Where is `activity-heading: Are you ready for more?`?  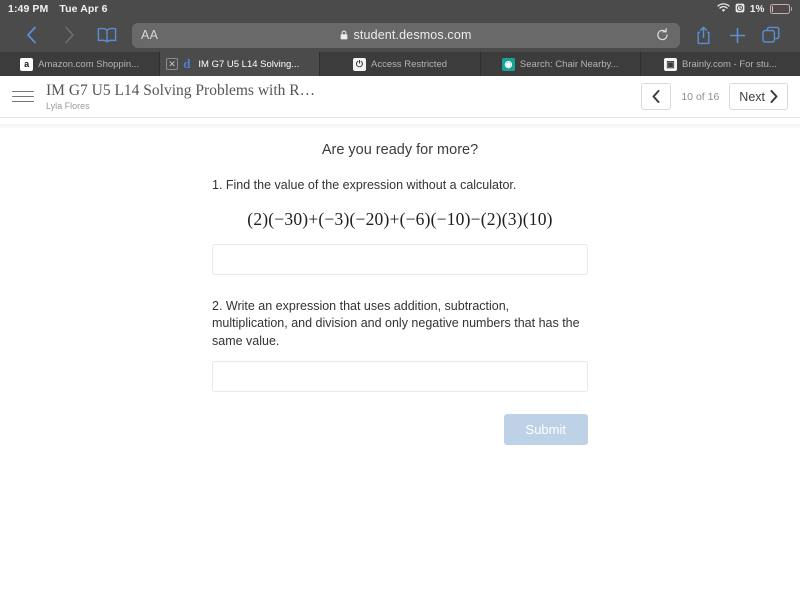 activity-heading: Are you ready for more? is located at coordinates (400, 150).